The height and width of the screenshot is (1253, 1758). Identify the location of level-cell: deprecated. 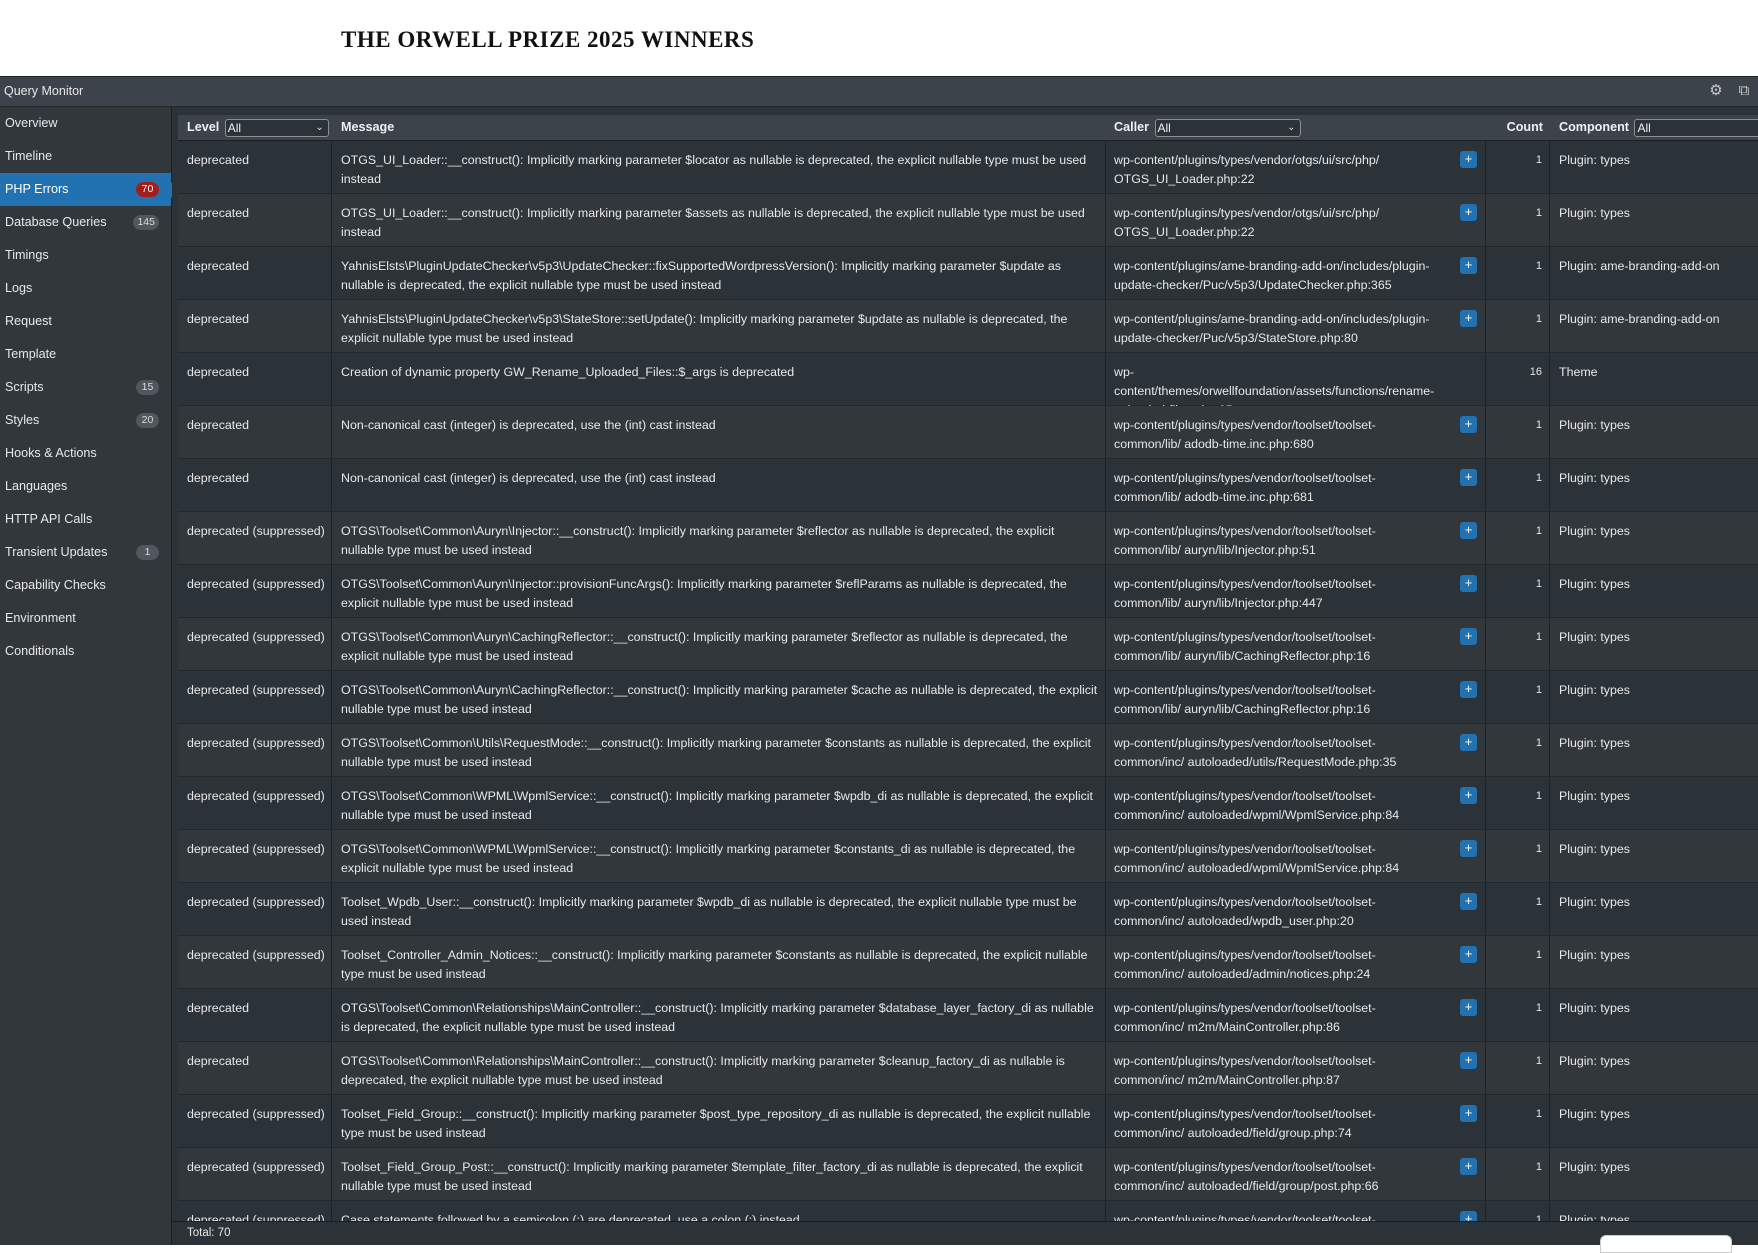
(255, 432).